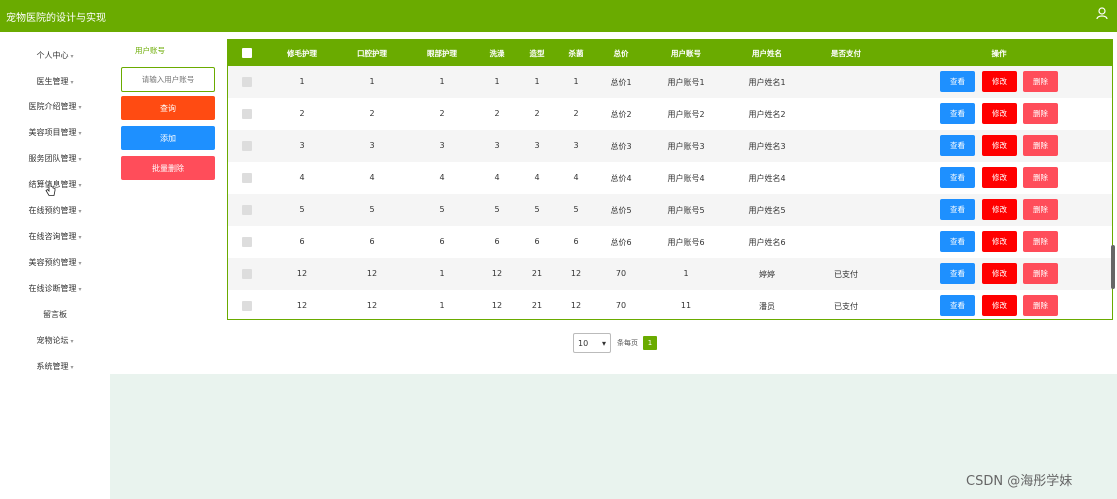 The height and width of the screenshot is (499, 1117). I want to click on sidebar-item-label: 个人中心, so click(52, 55).